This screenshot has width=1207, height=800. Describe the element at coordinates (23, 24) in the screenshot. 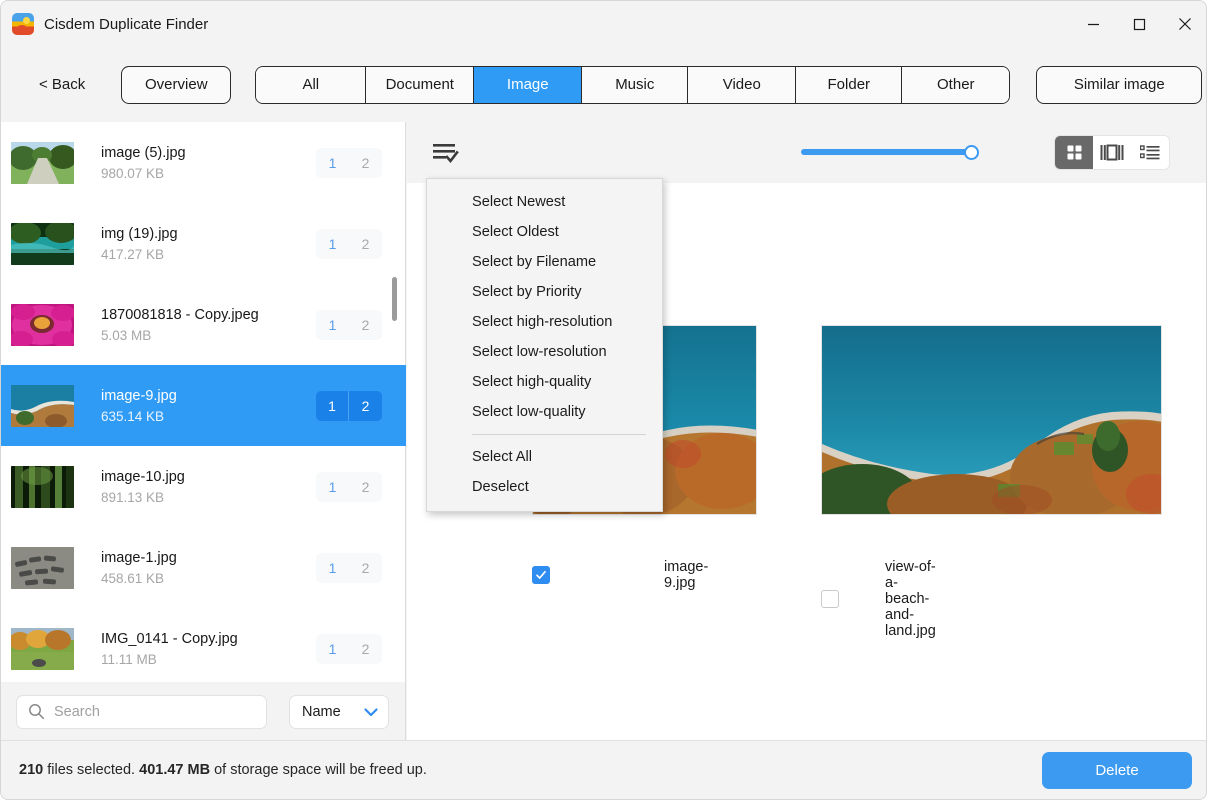

I see `landscape-image-icon` at that location.